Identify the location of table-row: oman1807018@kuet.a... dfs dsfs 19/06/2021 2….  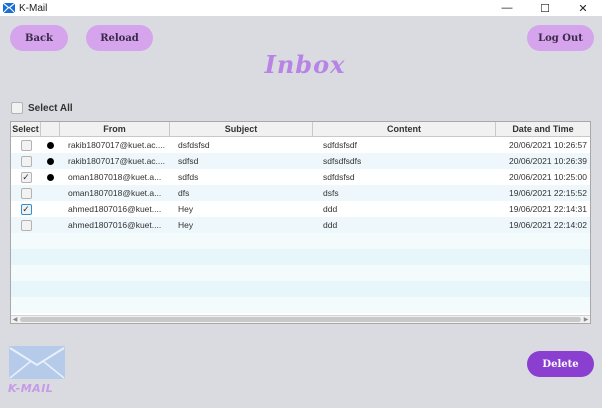
(300, 193).